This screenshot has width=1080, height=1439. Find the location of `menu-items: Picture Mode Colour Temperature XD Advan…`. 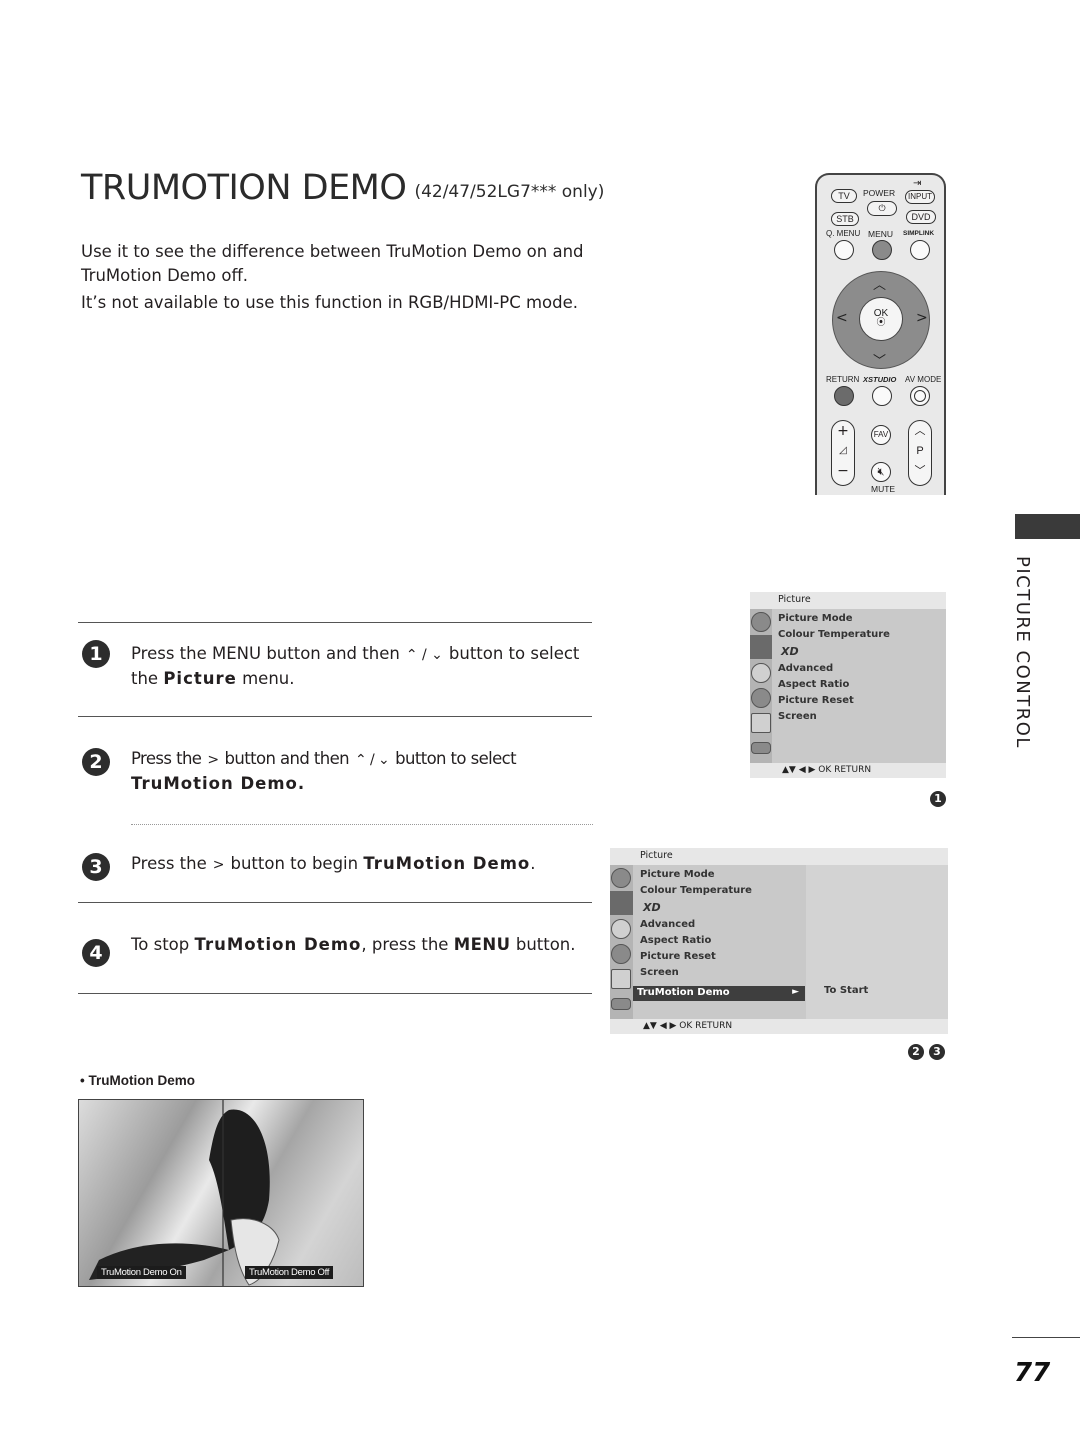

menu-items: Picture Mode Colour Temperature XD Advan… is located at coordinates (696, 926).